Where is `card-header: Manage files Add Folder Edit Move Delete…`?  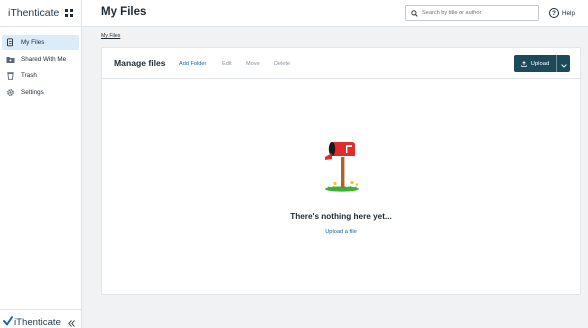 card-header: Manage files Add Folder Edit Move Delete… is located at coordinates (341, 63).